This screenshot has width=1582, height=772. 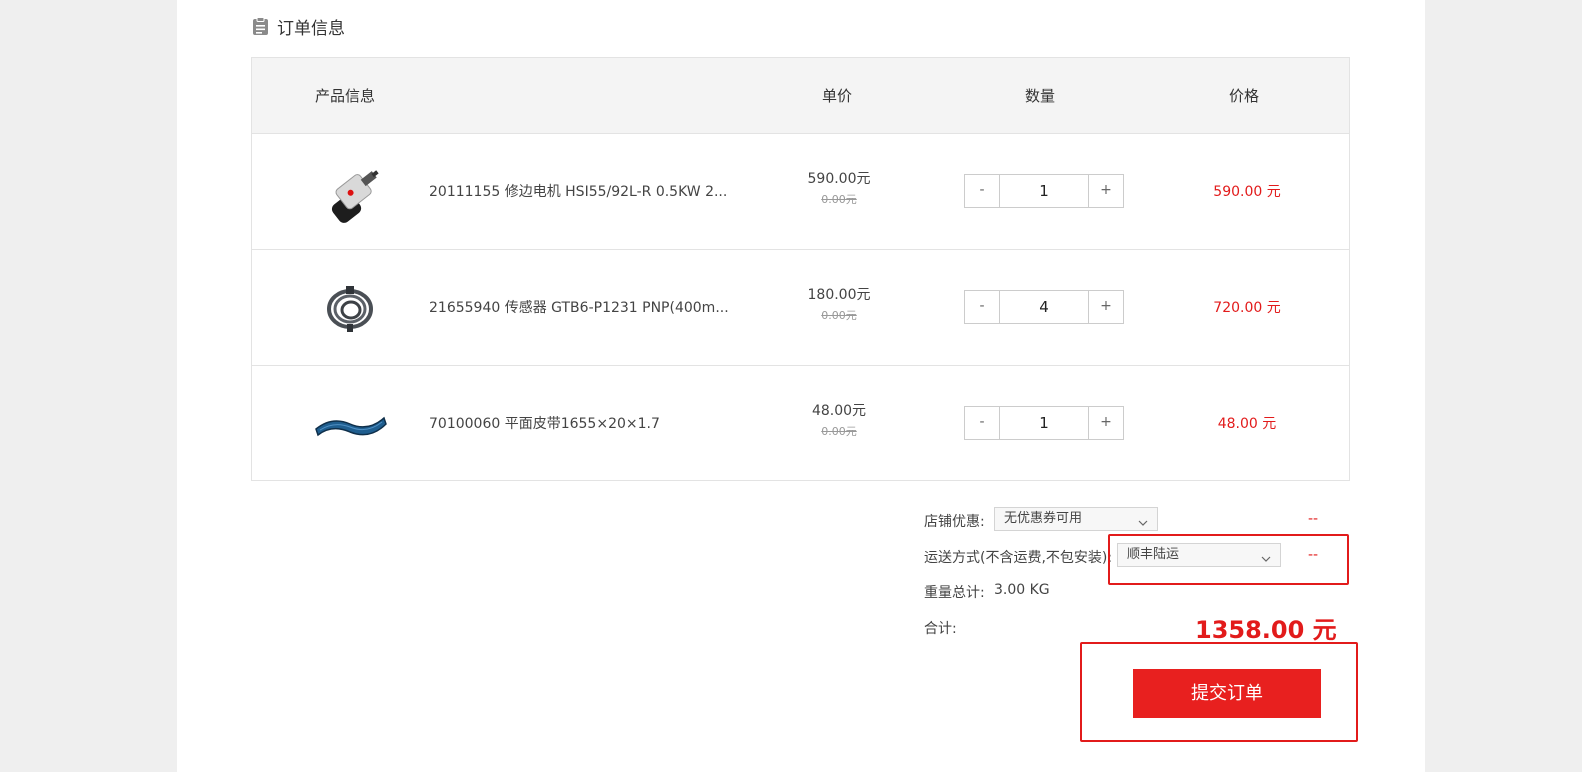 I want to click on coupon-select: 无优惠券可用, so click(x=1076, y=519).